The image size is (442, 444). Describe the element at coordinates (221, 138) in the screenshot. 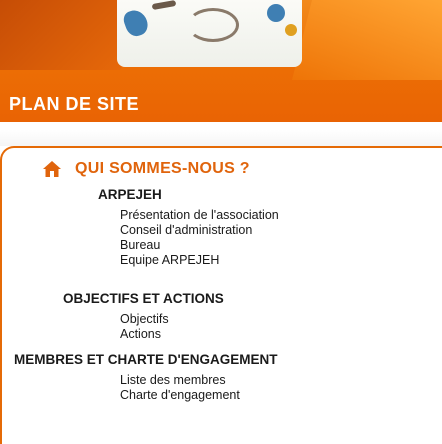

I see `panel-shadow` at that location.